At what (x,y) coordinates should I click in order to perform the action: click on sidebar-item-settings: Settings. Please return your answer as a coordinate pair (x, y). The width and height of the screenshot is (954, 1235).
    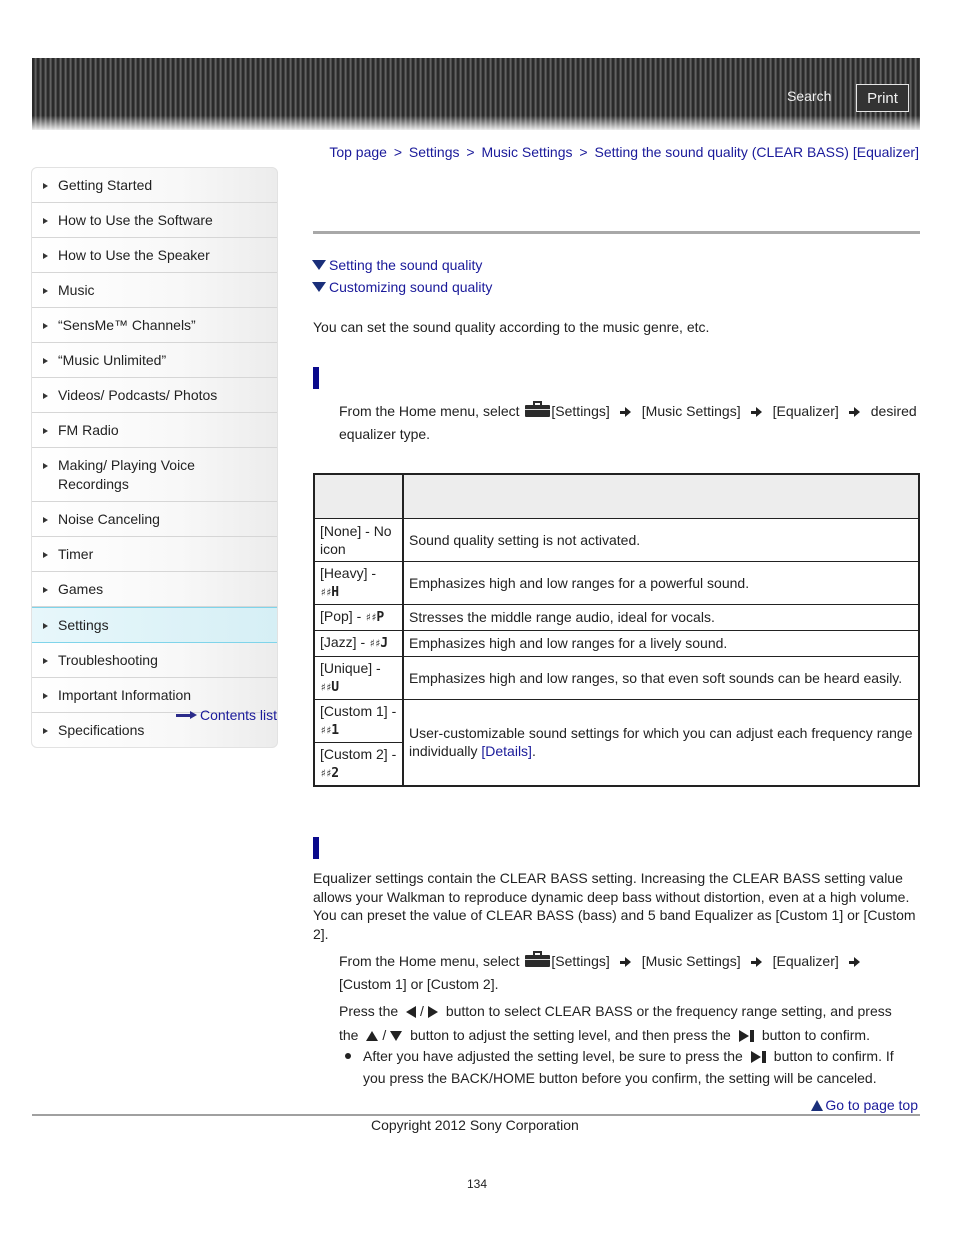
    Looking at the image, I should click on (154, 625).